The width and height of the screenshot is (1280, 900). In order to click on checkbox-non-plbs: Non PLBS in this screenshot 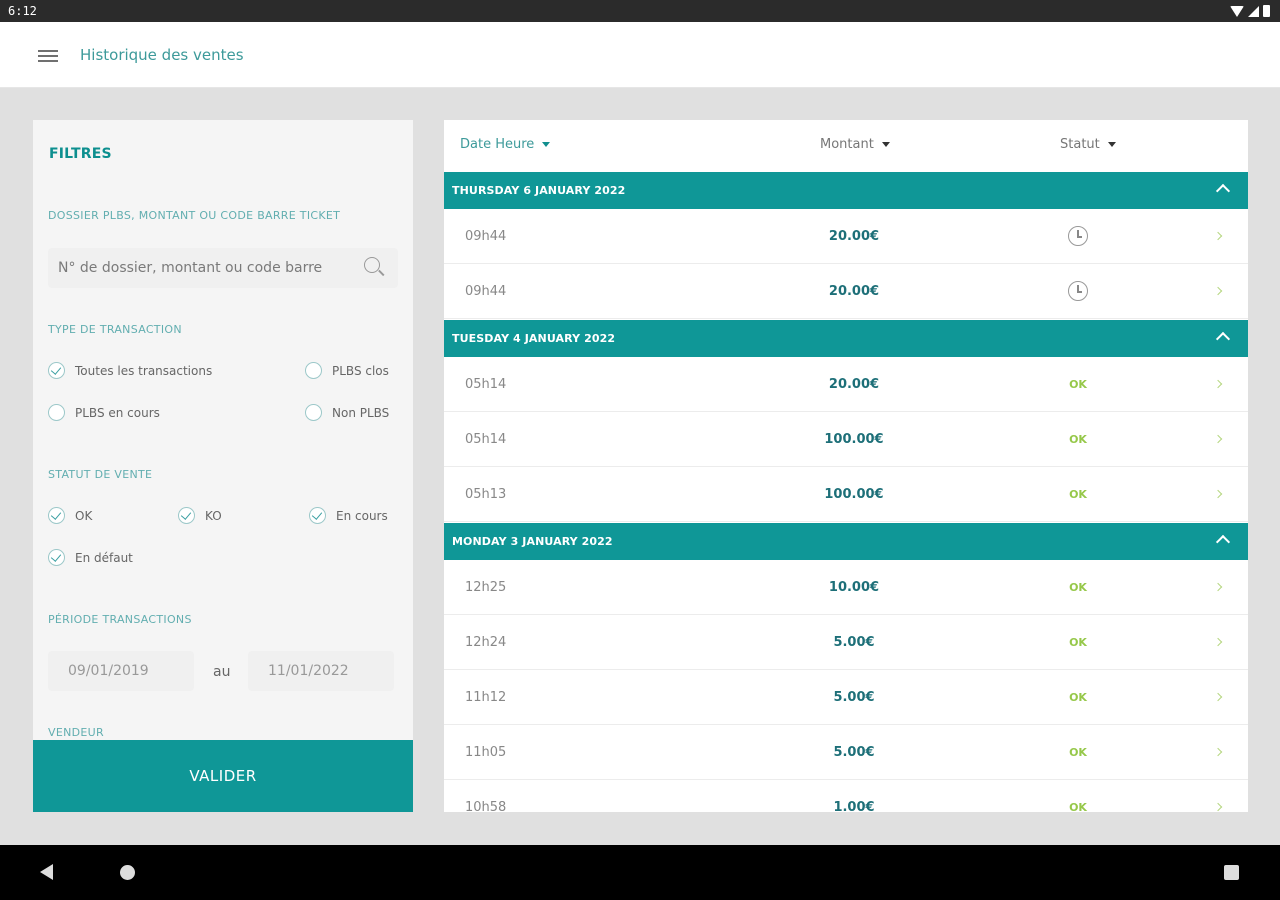, I will do `click(347, 412)`.